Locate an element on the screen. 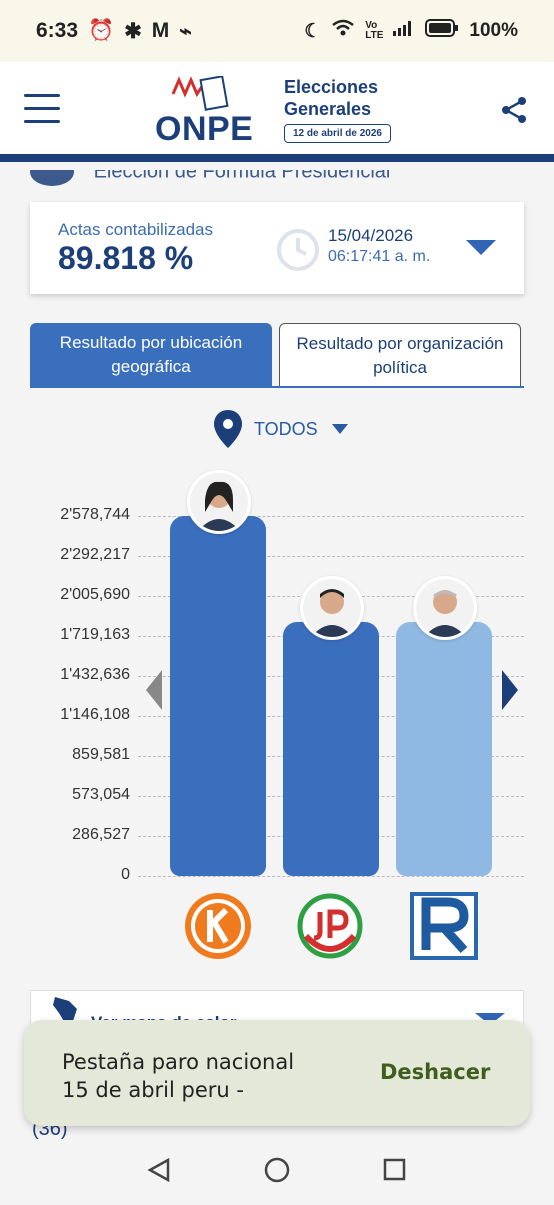  battery-icon is located at coordinates (442, 31).